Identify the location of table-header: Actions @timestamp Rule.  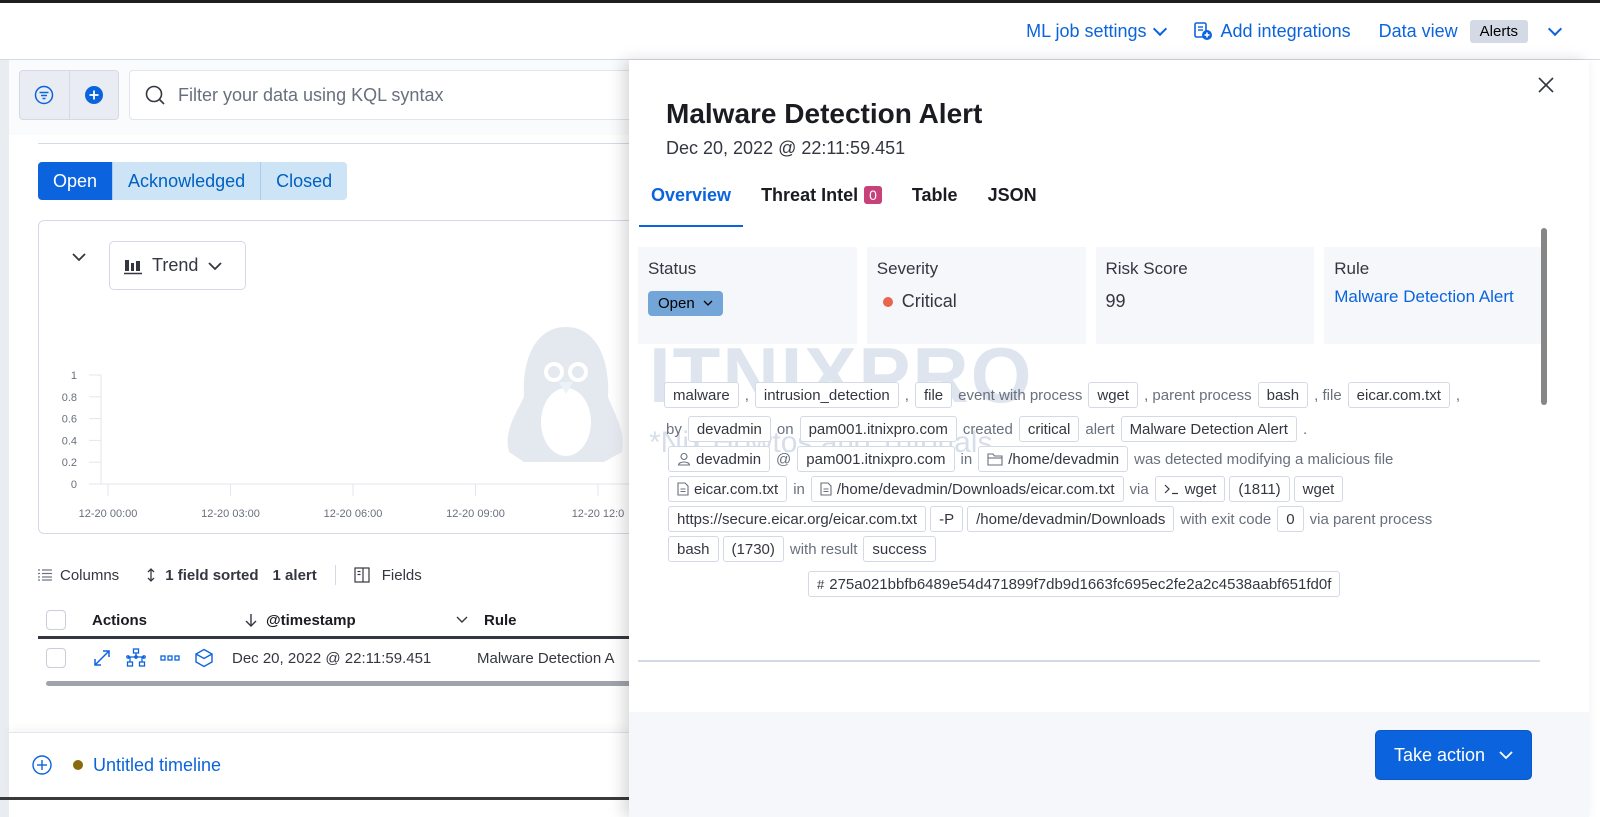
(333, 621).